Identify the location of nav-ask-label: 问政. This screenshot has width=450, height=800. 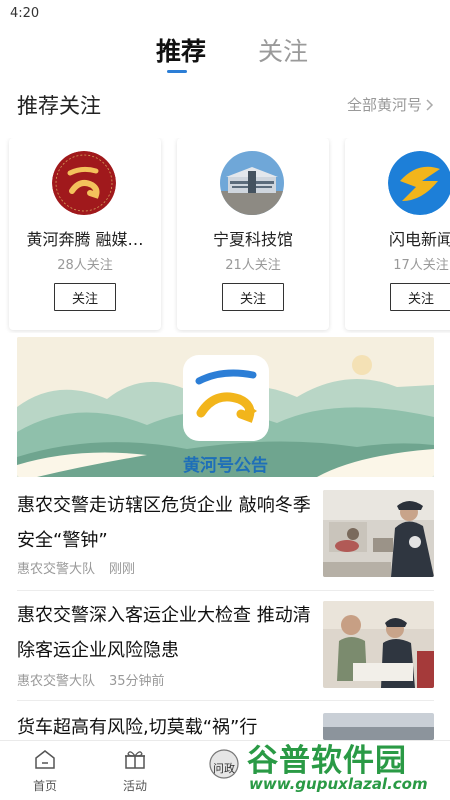
(224, 768).